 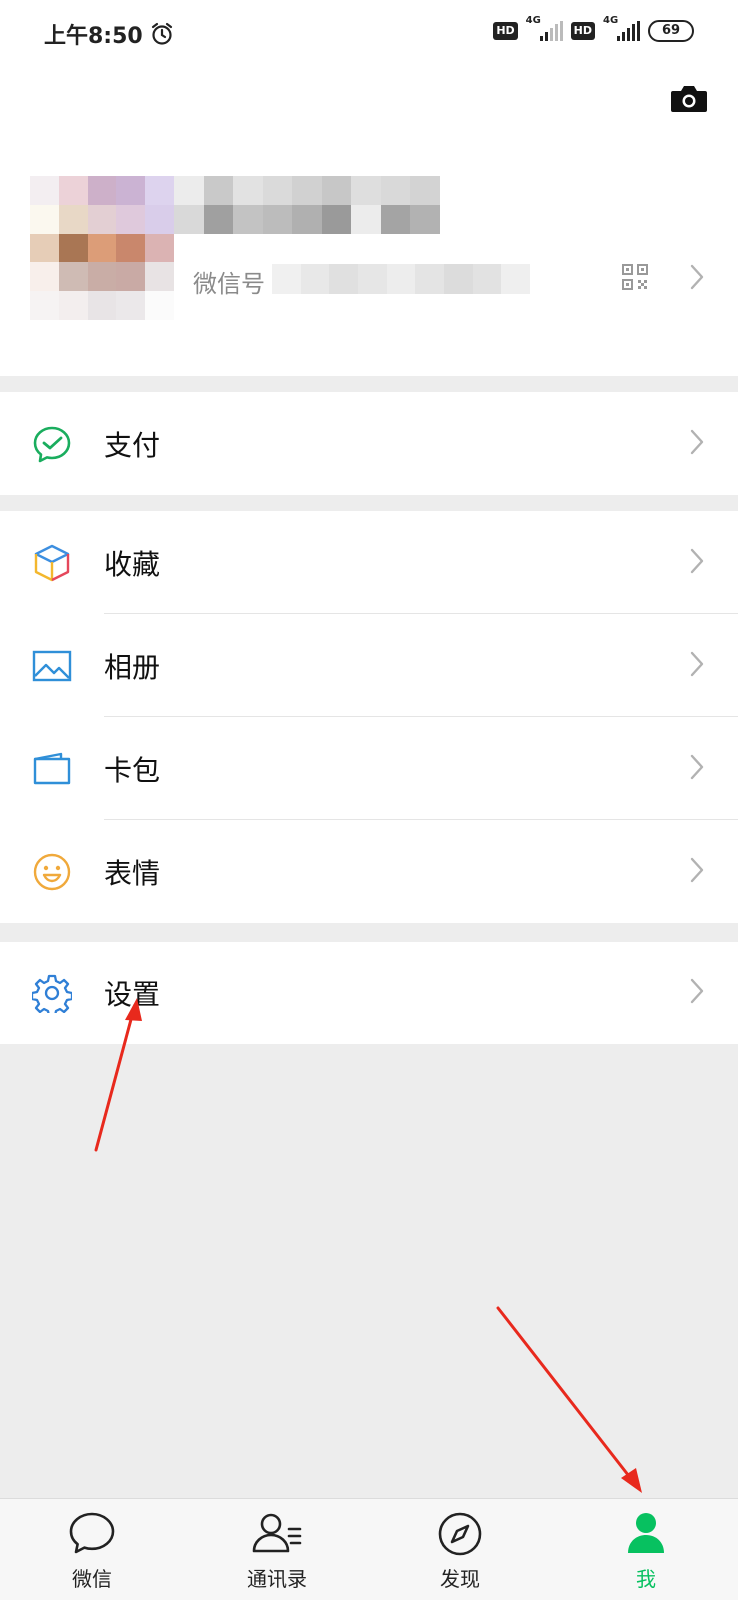 What do you see at coordinates (635, 279) in the screenshot?
I see `qr-code-icon` at bounding box center [635, 279].